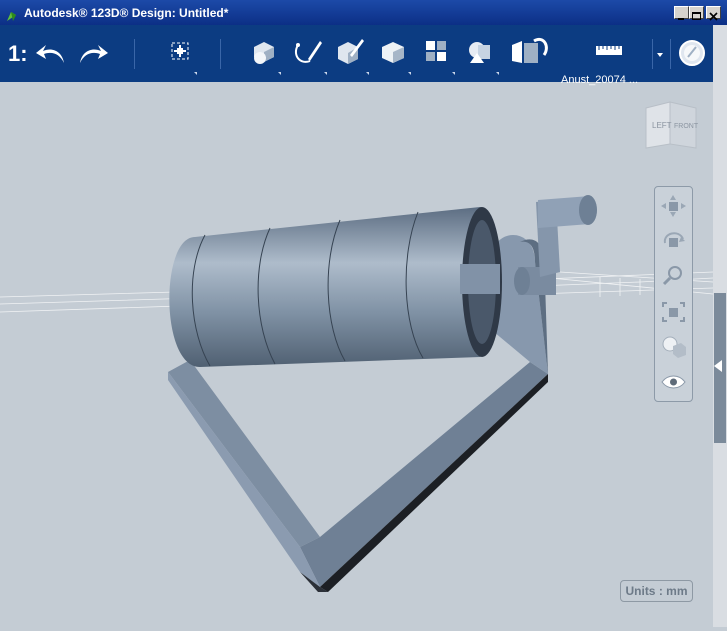  I want to click on zoom-icon, so click(672, 276).